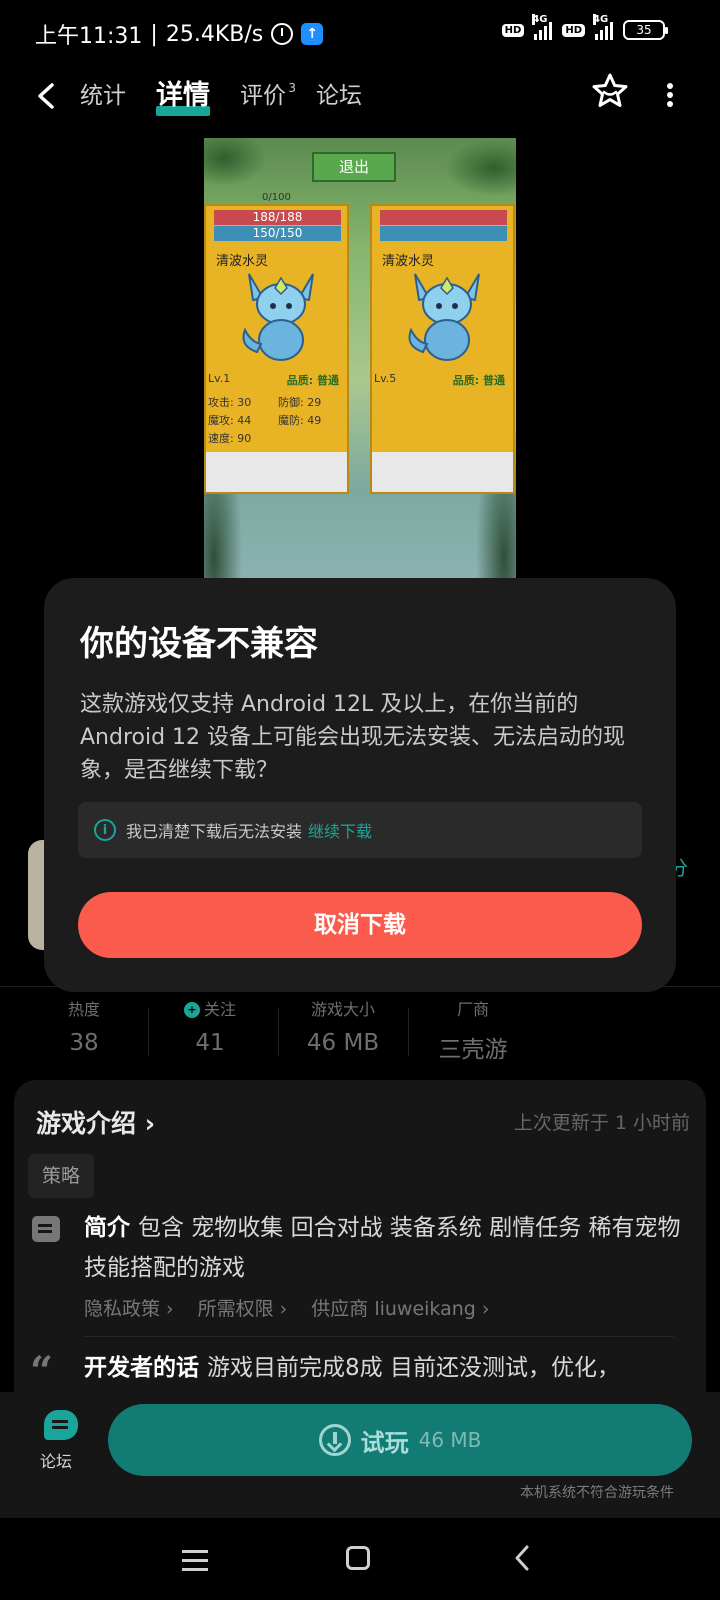 This screenshot has height=1600, width=720. What do you see at coordinates (129, 1307) in the screenshot?
I see `privacy-policy-link: 隐私政策 ›` at bounding box center [129, 1307].